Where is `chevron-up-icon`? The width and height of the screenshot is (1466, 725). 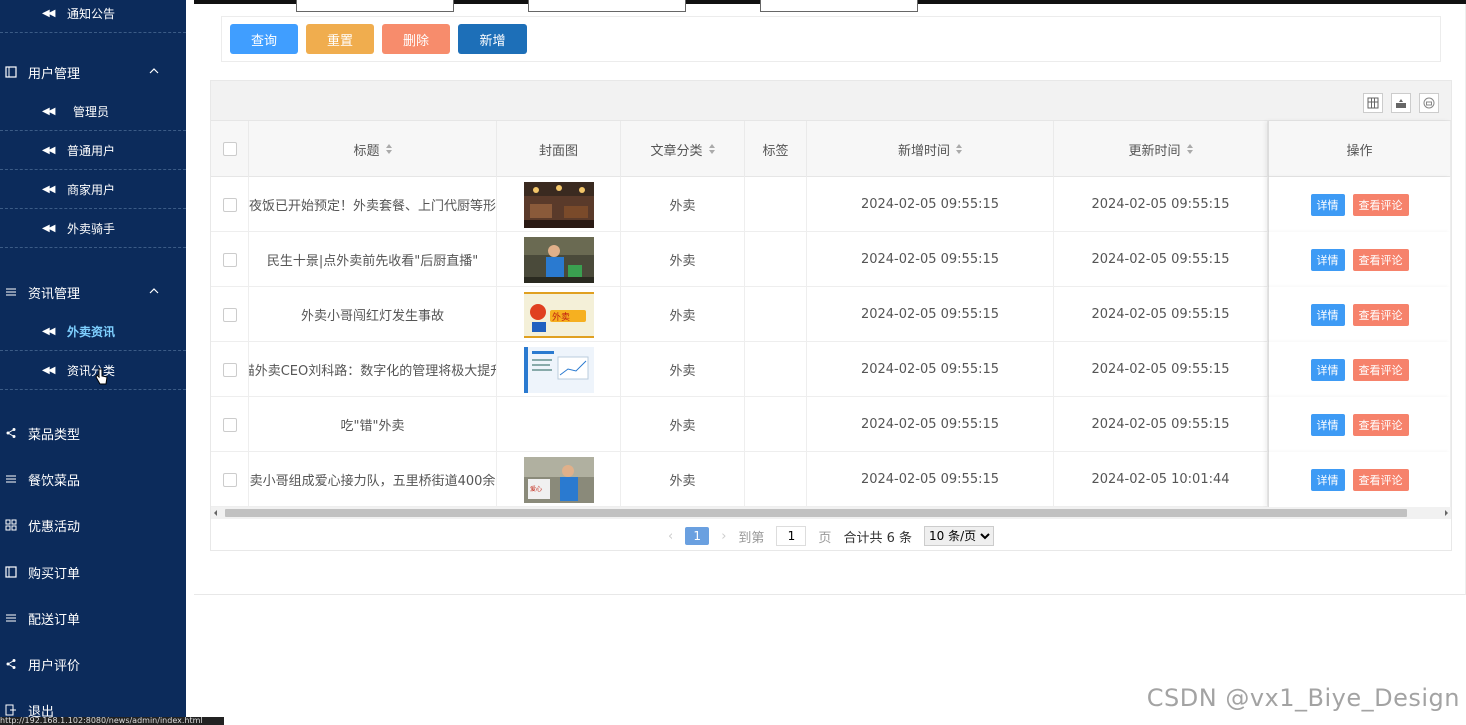 chevron-up-icon is located at coordinates (154, 71).